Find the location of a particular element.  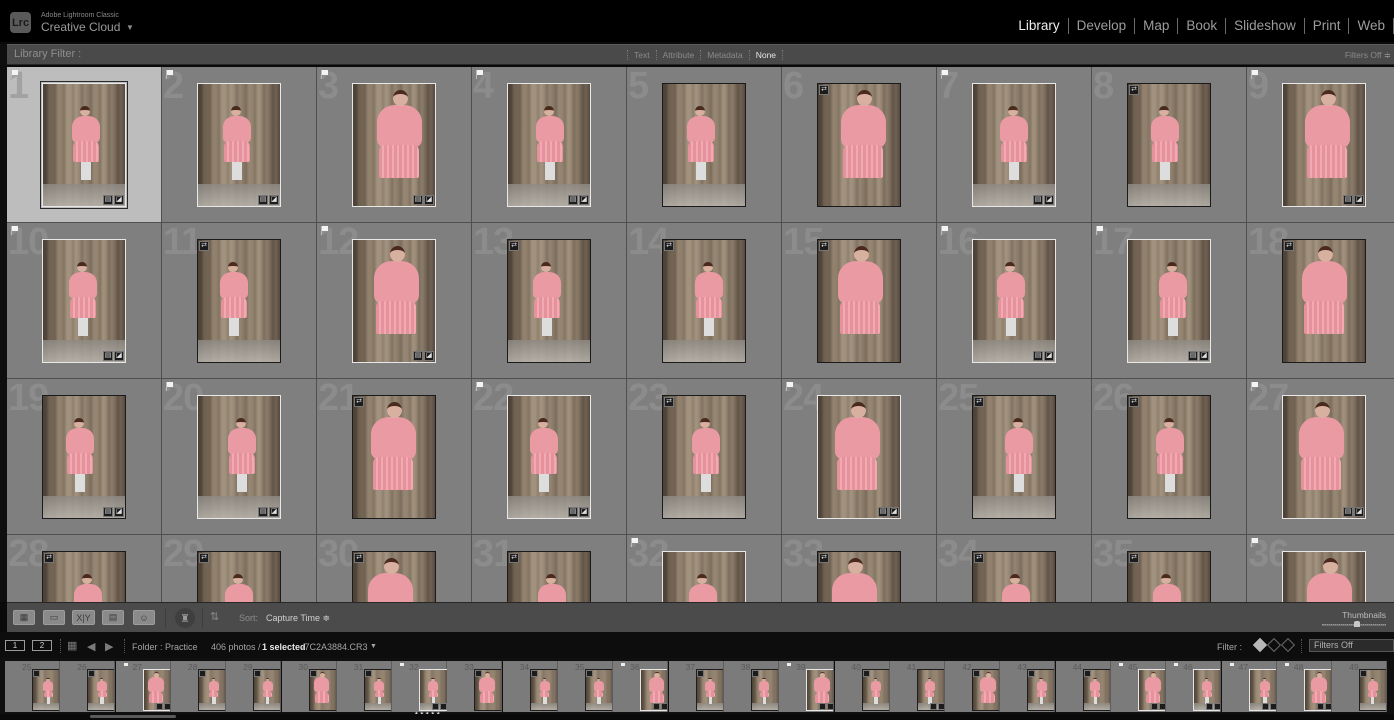

grid-cell: 12 ▤ ◪ is located at coordinates (394, 301).